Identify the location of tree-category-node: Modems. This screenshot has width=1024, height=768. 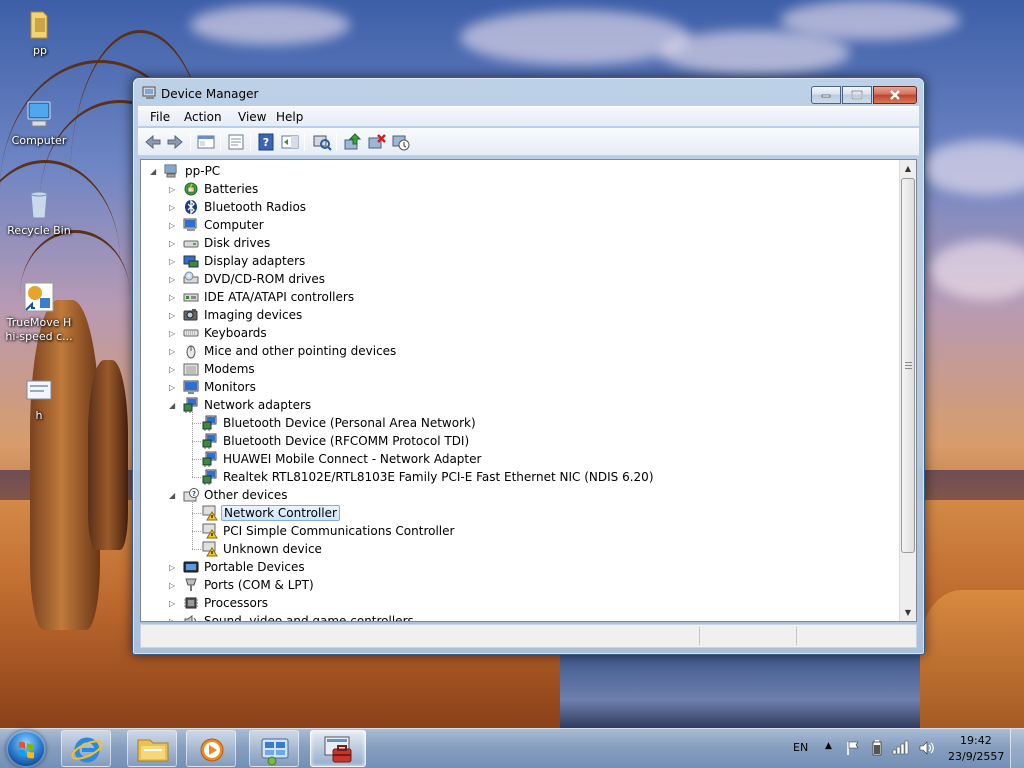
(220, 369).